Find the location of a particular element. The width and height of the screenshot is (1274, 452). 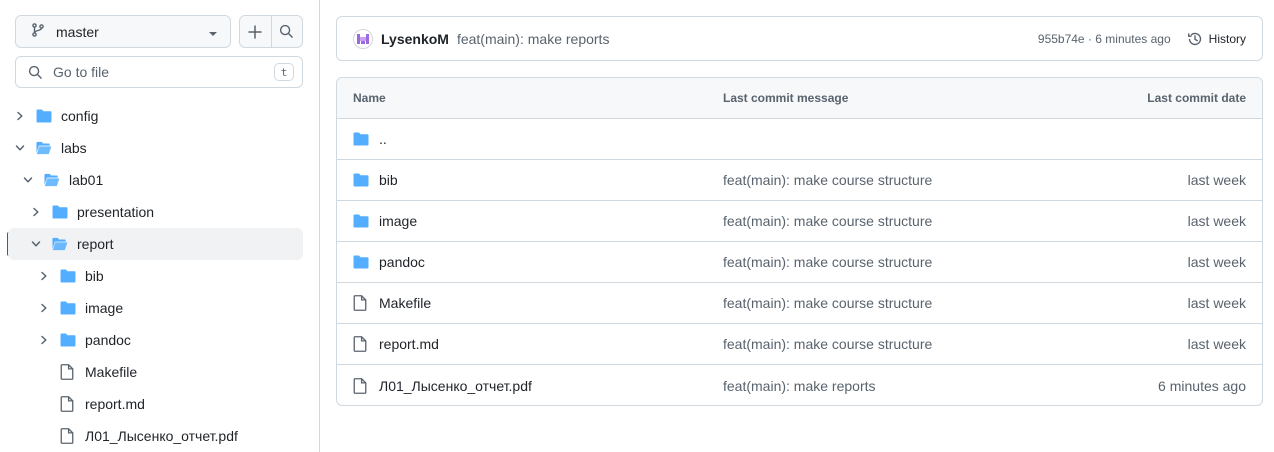

tree-item-label: Л01_Лысенко_отчет.pdf is located at coordinates (161, 436).